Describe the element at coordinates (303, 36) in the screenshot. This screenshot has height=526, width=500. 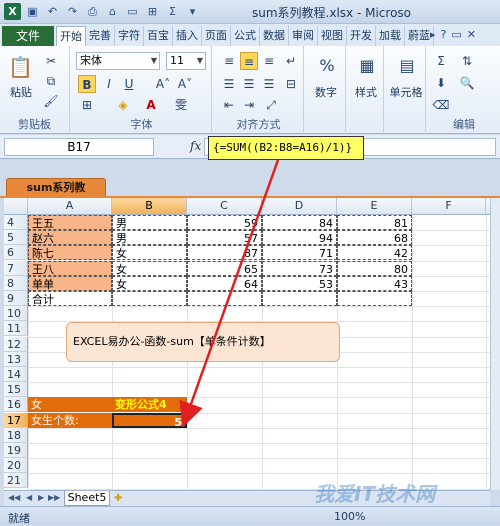
I see `tab-8: 审阅` at that location.